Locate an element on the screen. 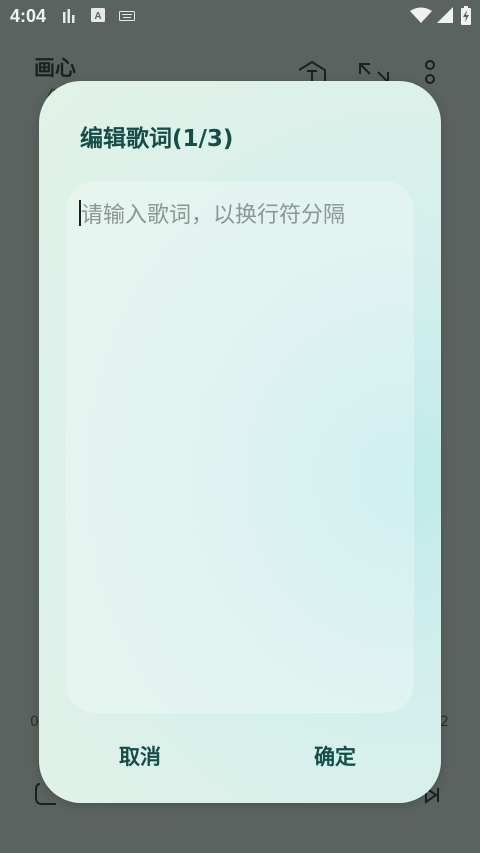 Image resolution: width=480 pixels, height=853 pixels. wifi-icon is located at coordinates (421, 15).